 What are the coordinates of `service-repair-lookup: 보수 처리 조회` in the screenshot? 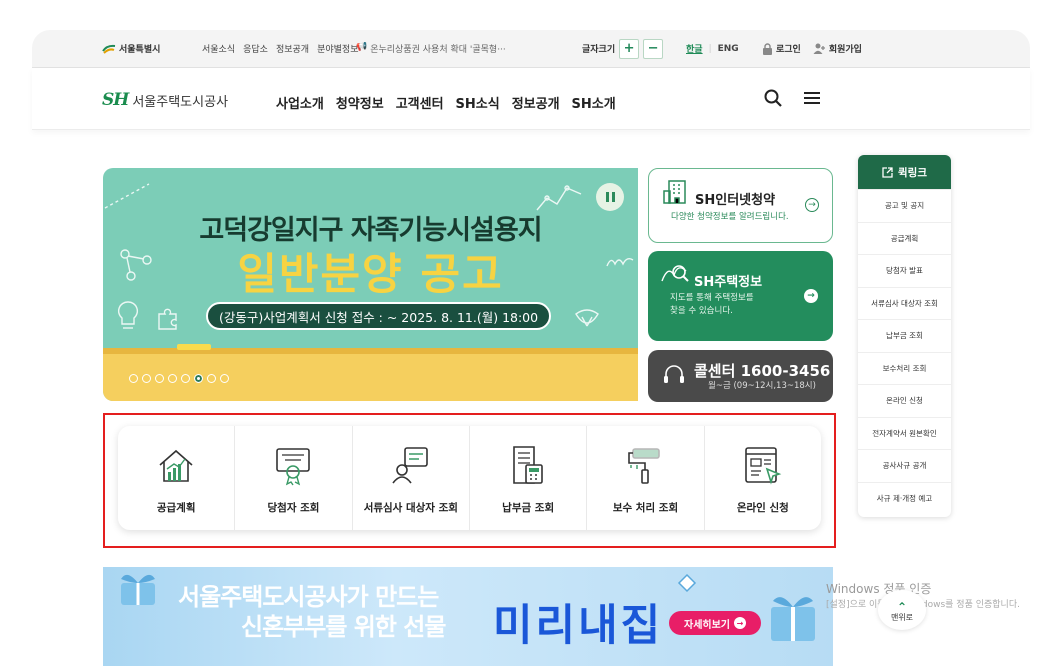 It's located at (644, 478).